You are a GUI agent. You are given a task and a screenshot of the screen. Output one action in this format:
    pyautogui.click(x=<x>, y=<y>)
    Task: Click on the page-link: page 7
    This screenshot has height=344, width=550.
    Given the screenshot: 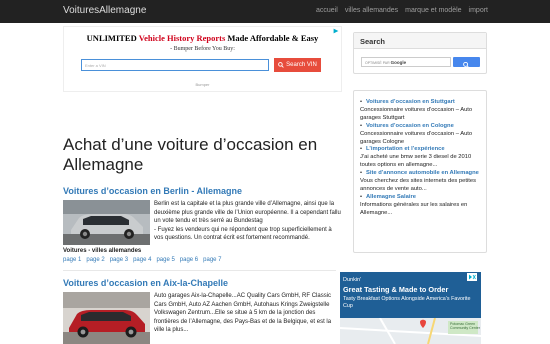 What is the action you would take?
    pyautogui.click(x=212, y=260)
    